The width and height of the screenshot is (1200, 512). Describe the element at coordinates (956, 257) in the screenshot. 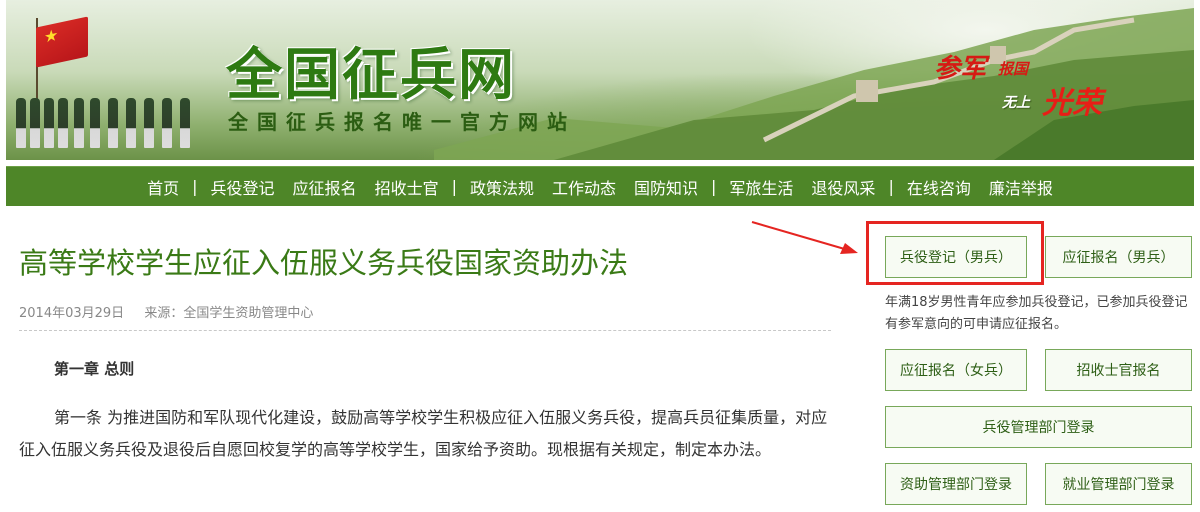

I see `register-male-button: 兵役登记（男兵）` at that location.